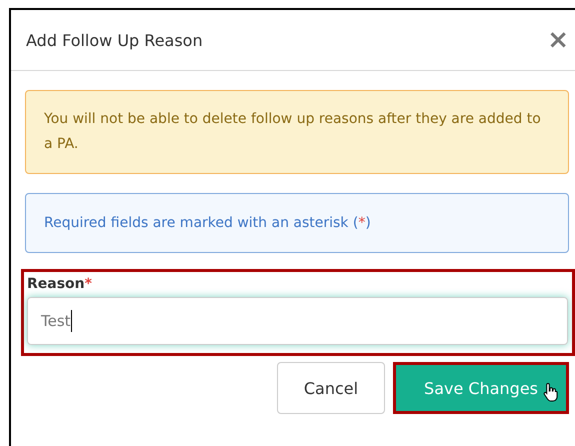  I want to click on info-message: Required fields are marked with an asterisk (*), so click(297, 223).